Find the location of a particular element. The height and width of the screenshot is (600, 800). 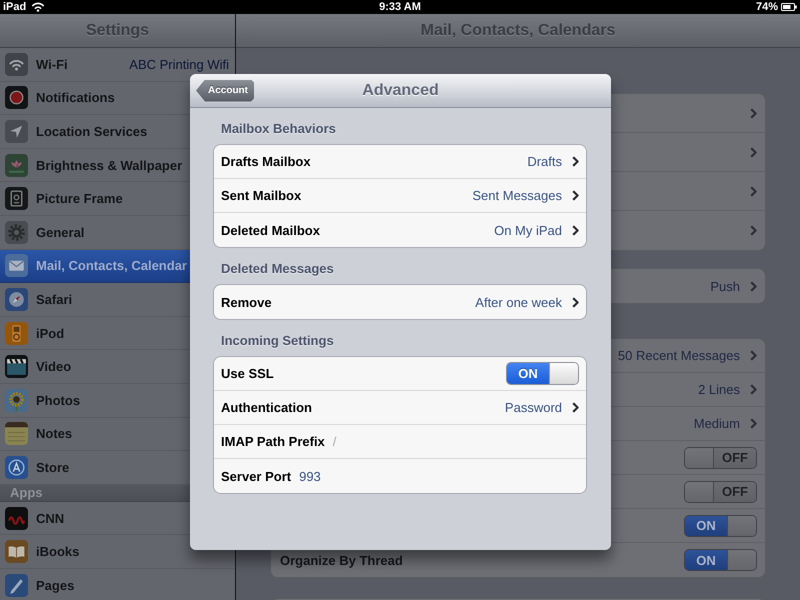

notepad-icon is located at coordinates (16, 434).